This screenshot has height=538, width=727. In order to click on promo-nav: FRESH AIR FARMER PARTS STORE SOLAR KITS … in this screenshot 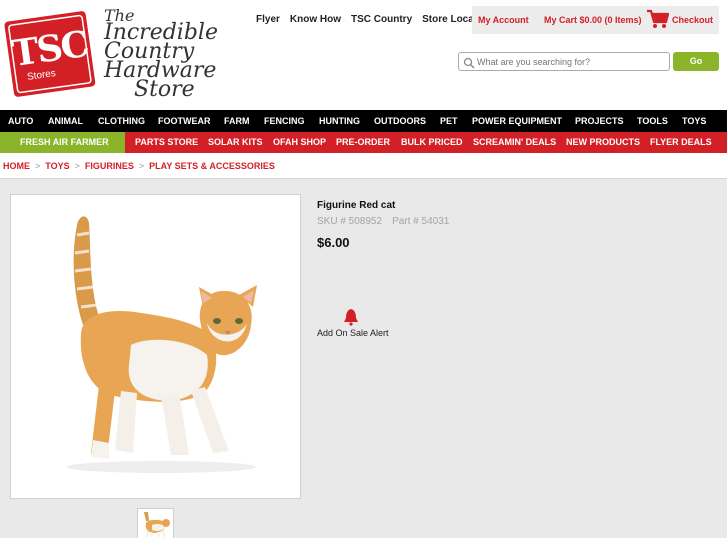, I will do `click(363, 142)`.